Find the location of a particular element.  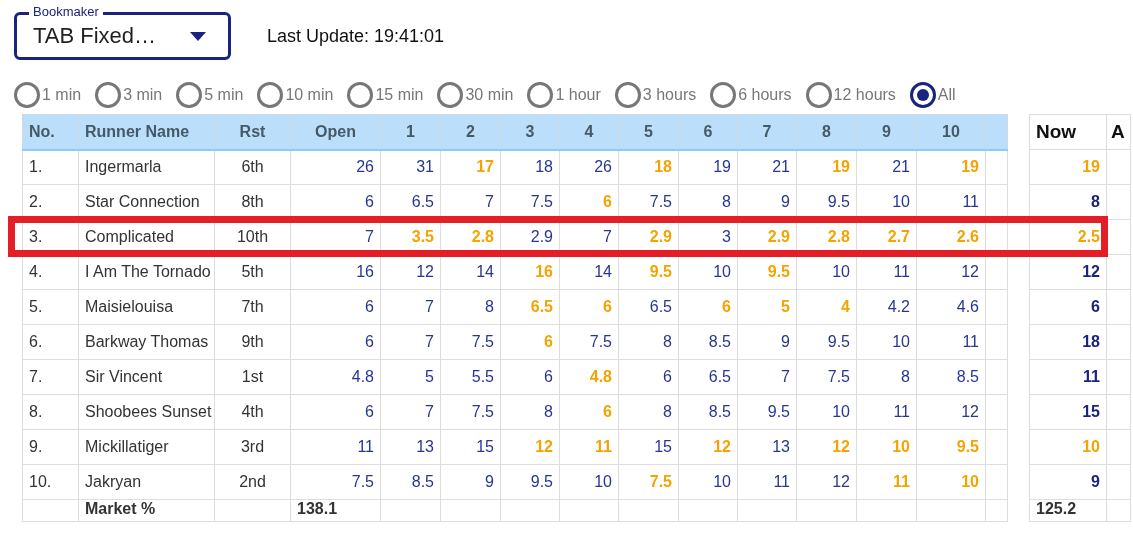

runner-name: Mickillatiger is located at coordinates (146, 447).